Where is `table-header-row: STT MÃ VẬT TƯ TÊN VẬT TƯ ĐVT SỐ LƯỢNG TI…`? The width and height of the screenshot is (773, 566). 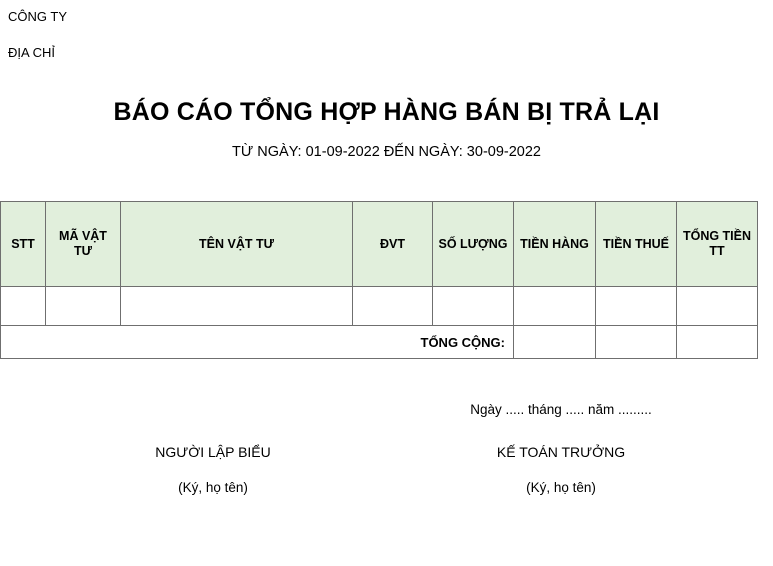
table-header-row: STT MÃ VẬT TƯ TÊN VẬT TƯ ĐVT SỐ LƯỢNG TI… is located at coordinates (379, 244).